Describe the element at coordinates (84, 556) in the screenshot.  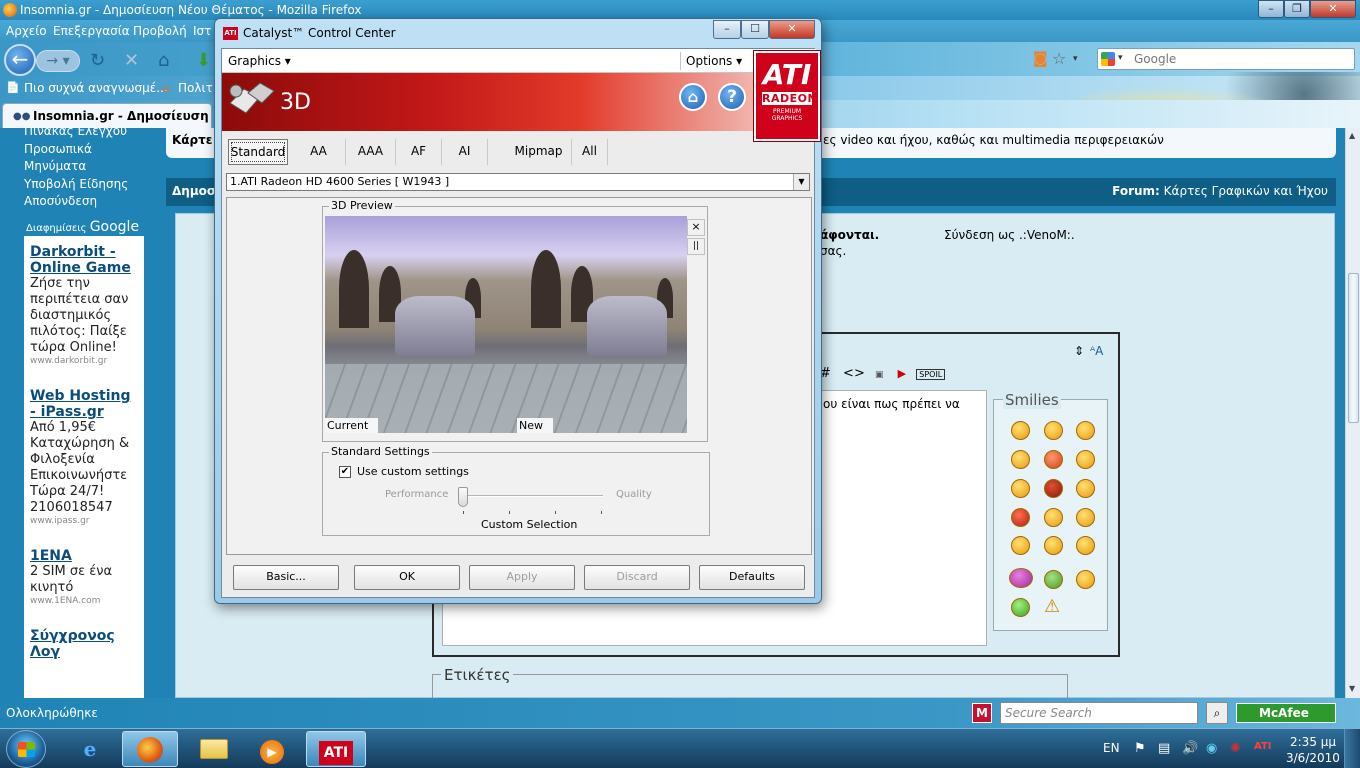
I see `ad-title: 1ENA` at that location.